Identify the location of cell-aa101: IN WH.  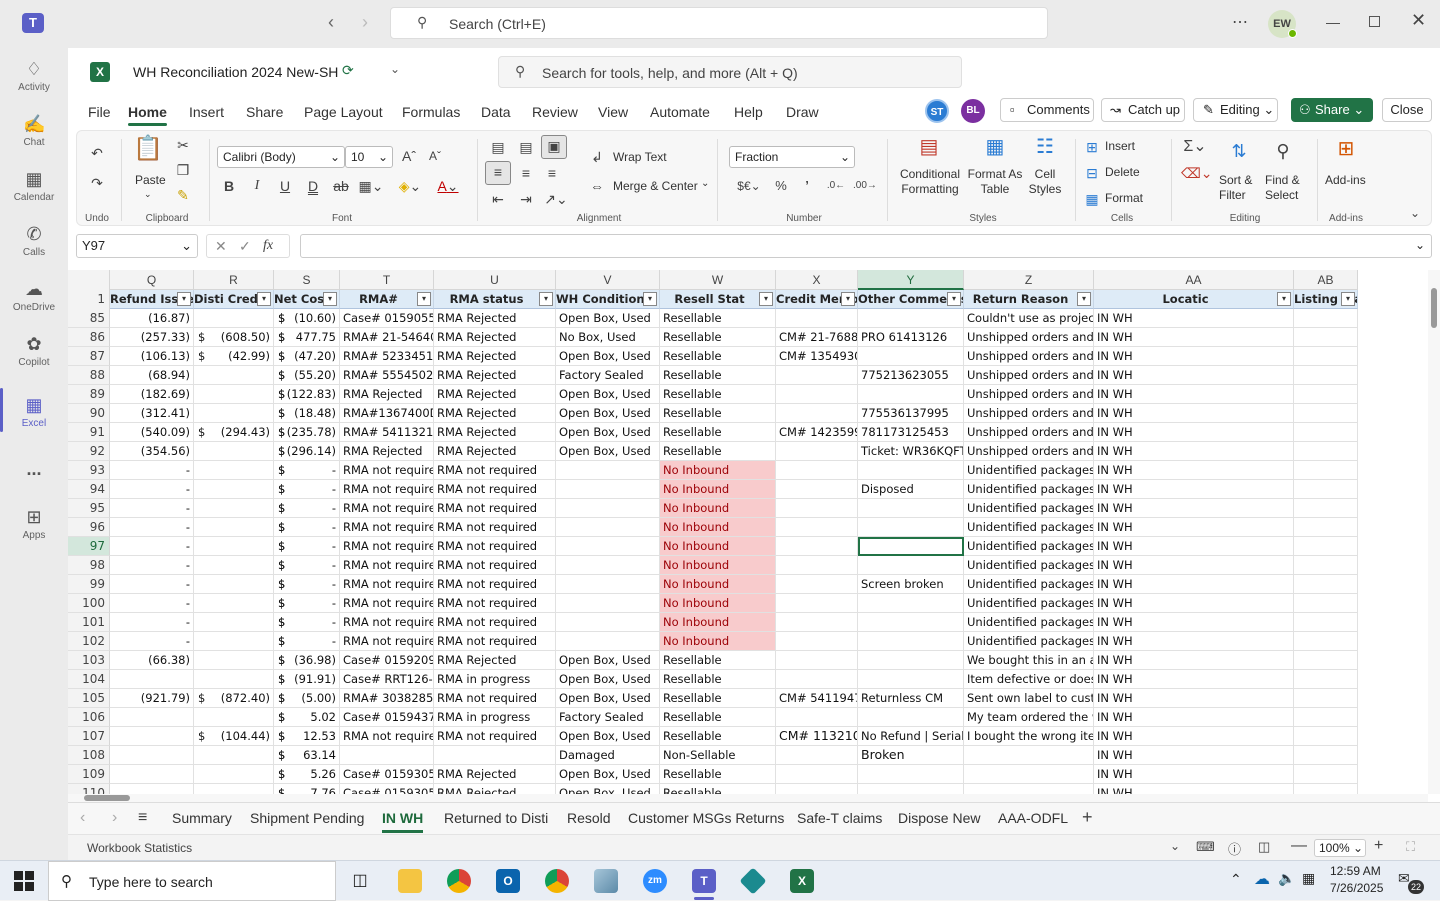
(1194, 622).